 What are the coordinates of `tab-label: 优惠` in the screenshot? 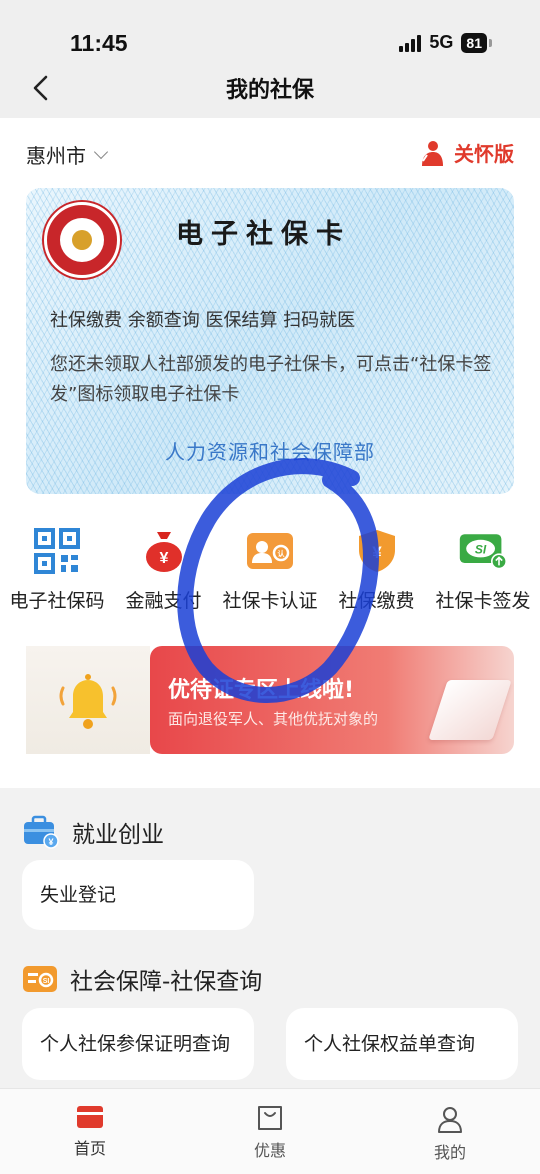 It's located at (269, 1150).